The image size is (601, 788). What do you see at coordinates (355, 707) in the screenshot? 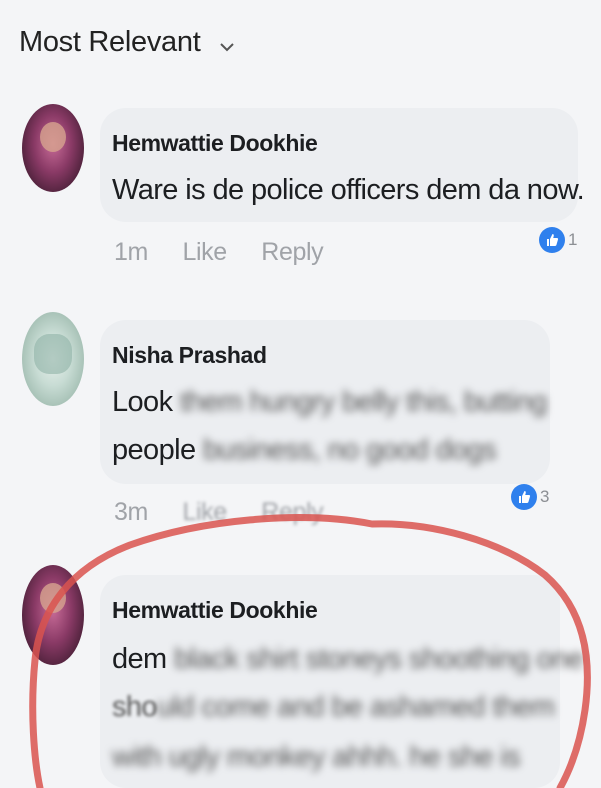
I see `comment-text-blurred: uld come and be ashamed them` at bounding box center [355, 707].